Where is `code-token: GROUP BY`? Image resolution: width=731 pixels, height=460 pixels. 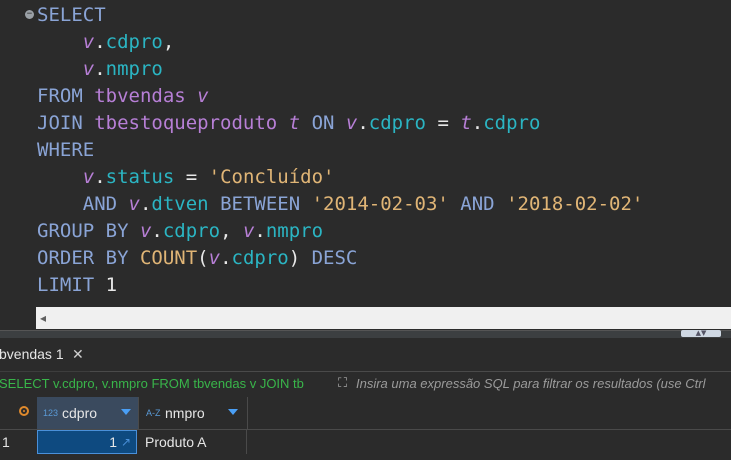 code-token: GROUP BY is located at coordinates (88, 231).